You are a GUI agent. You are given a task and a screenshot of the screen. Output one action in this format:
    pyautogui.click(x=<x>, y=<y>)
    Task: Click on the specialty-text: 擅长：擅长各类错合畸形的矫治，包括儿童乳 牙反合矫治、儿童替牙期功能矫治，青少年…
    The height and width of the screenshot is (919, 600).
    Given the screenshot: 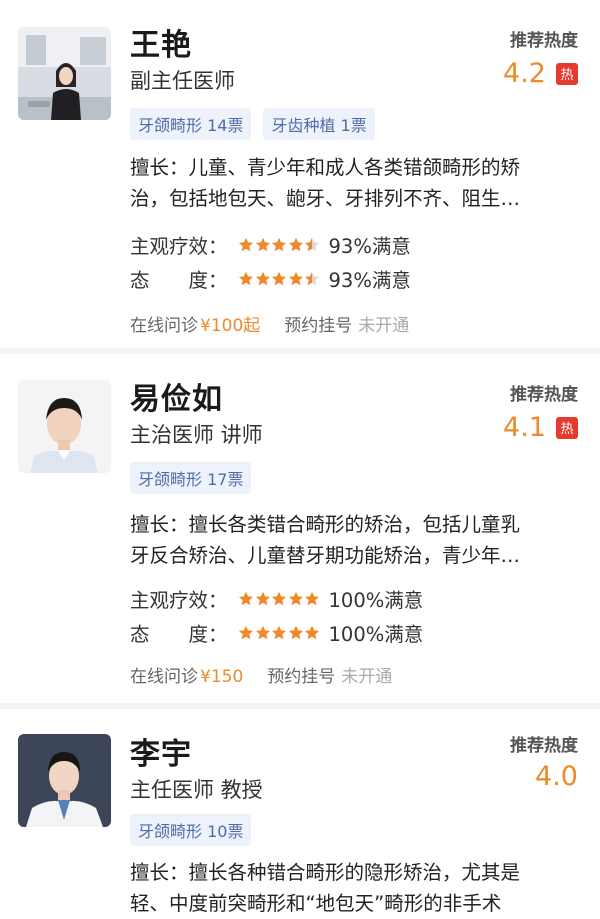 What is the action you would take?
    pyautogui.click(x=350, y=540)
    